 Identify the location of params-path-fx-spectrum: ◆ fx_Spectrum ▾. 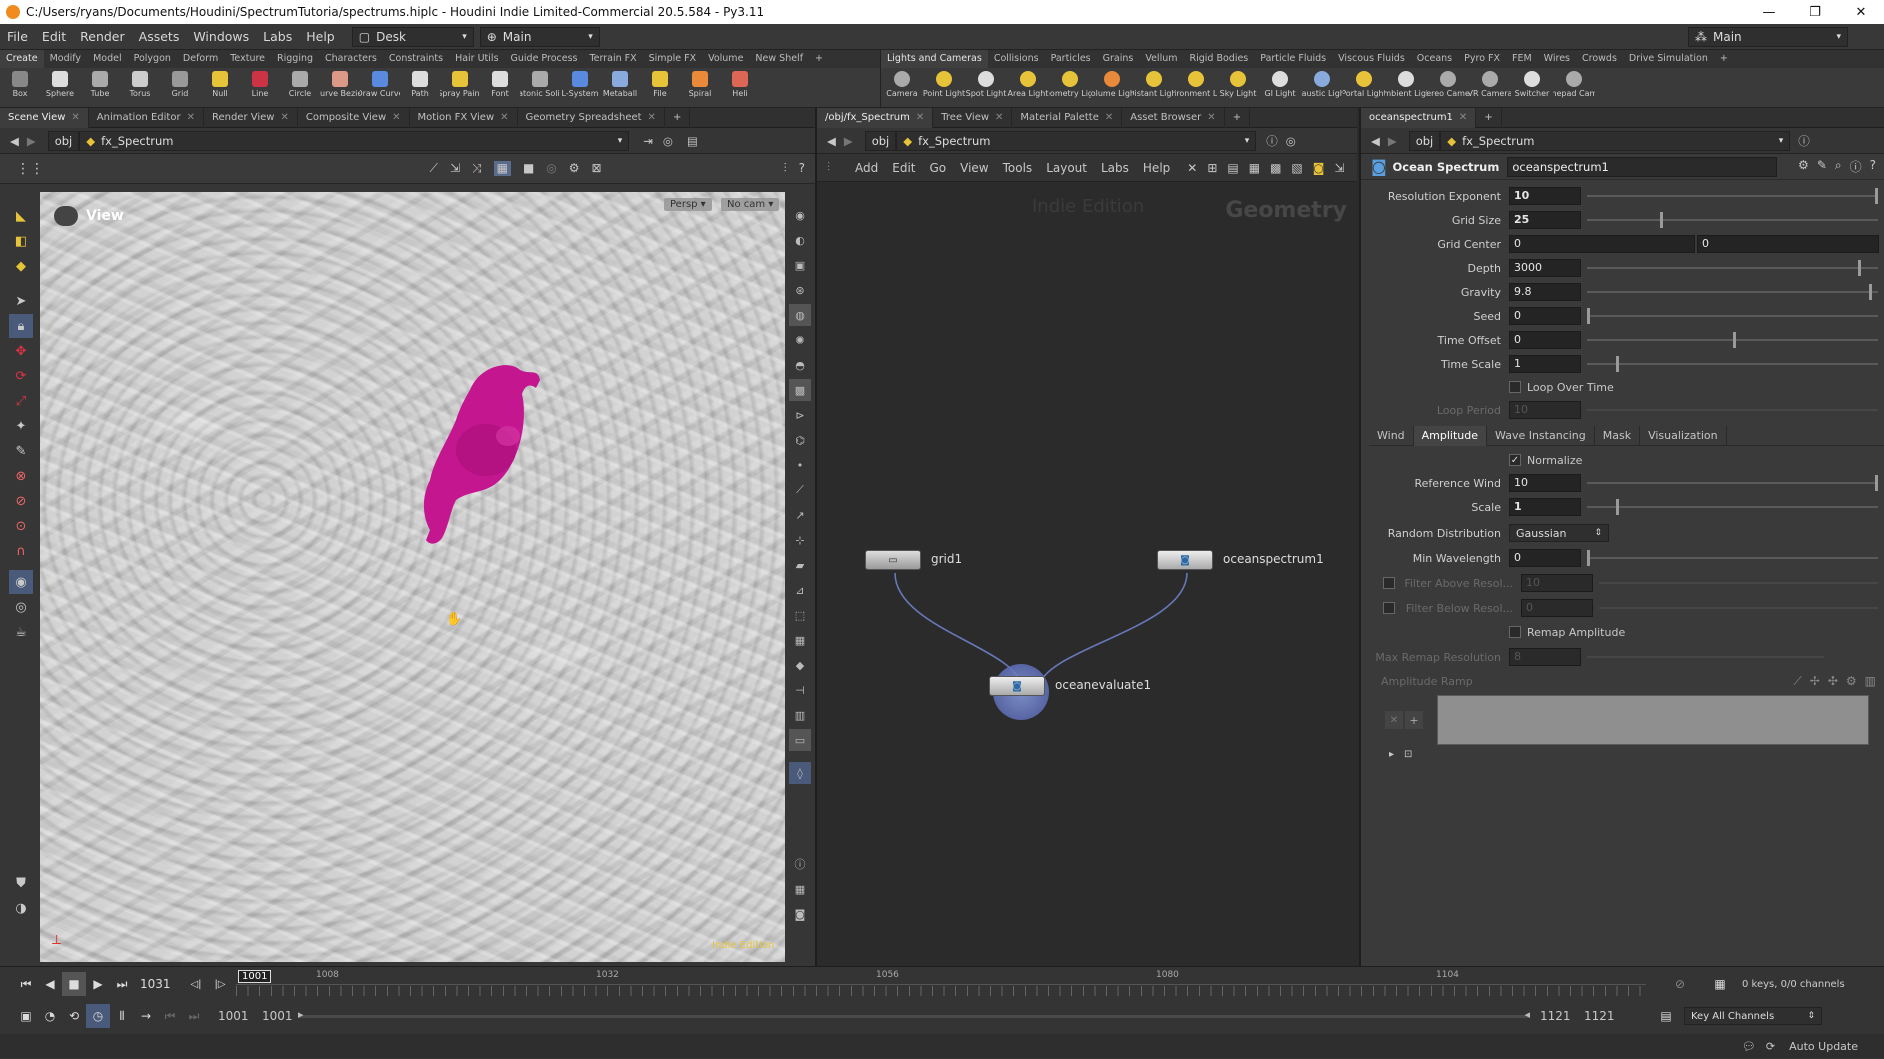
(1615, 140).